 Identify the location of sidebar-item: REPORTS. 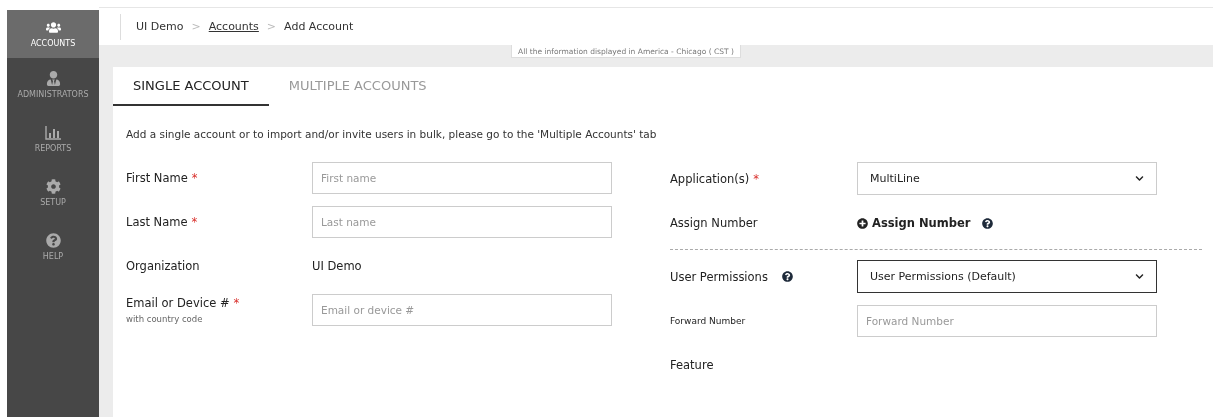
(53, 139).